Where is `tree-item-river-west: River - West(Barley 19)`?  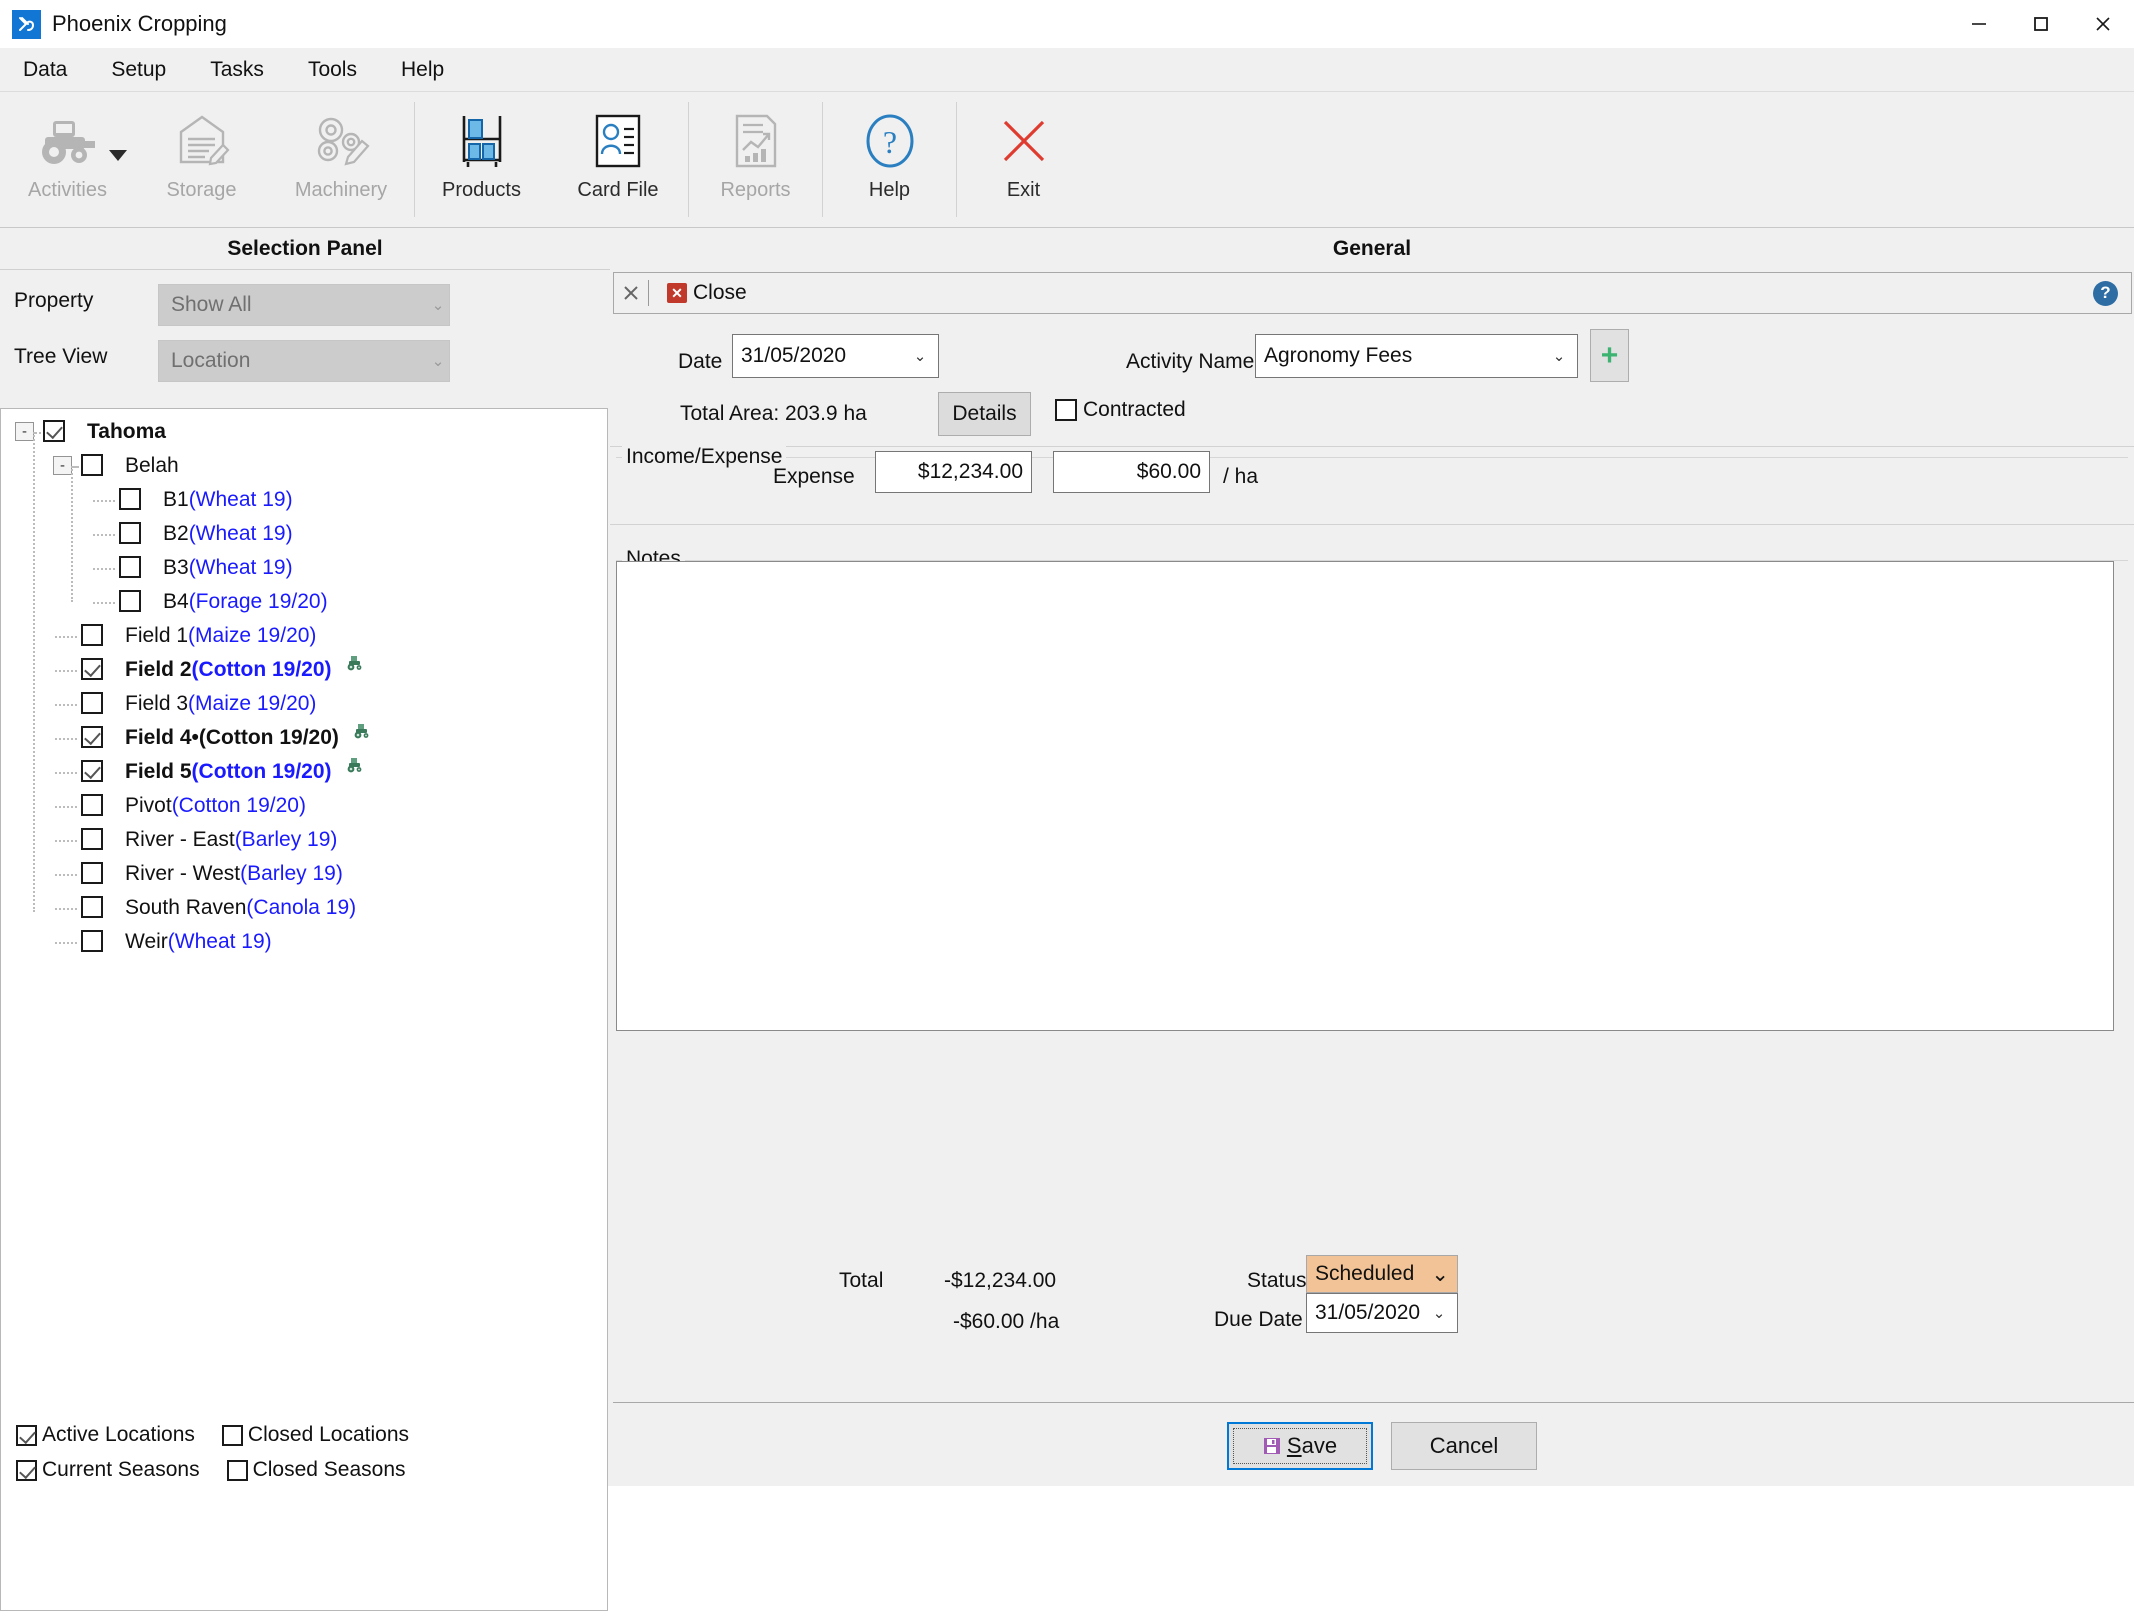
tree-item-river-west: River - West(Barley 19) is located at coordinates (304, 874).